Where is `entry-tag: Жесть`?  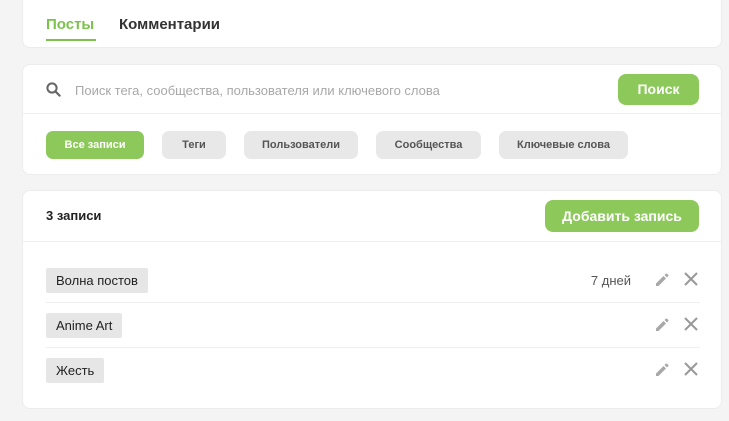 entry-tag: Жесть is located at coordinates (75, 370).